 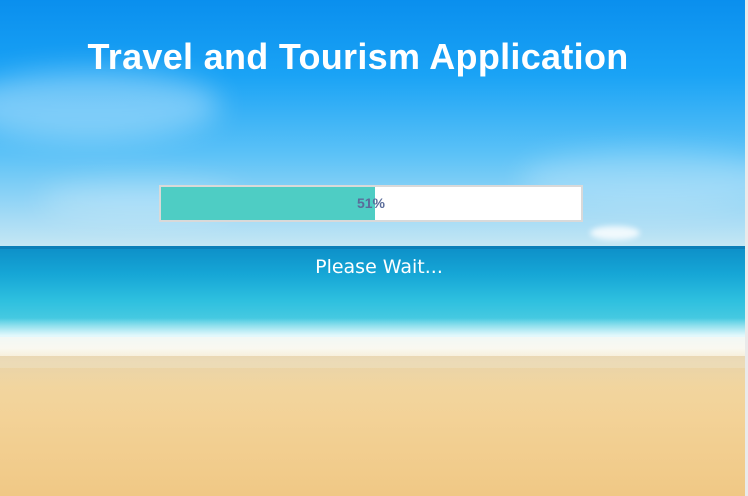 I want to click on app-title: Travel and Tourism Application, so click(x=358, y=56).